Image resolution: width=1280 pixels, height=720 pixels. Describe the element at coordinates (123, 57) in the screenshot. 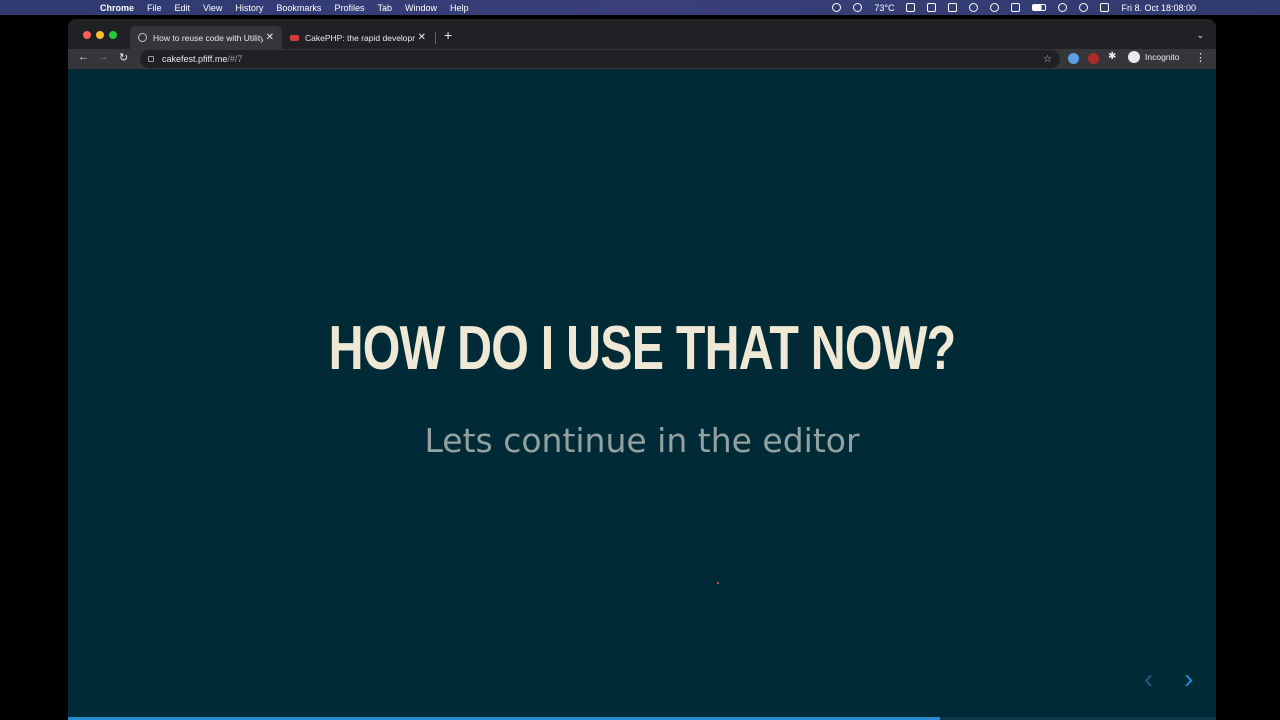

I see `reload-icon: ↻` at that location.